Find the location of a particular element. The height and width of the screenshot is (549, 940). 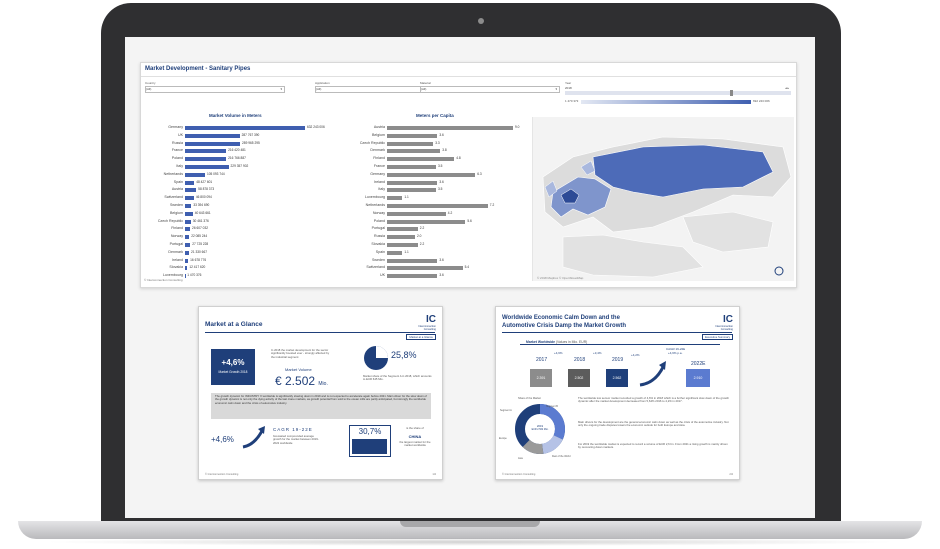

year-label: 2018 is located at coordinates (580, 360).